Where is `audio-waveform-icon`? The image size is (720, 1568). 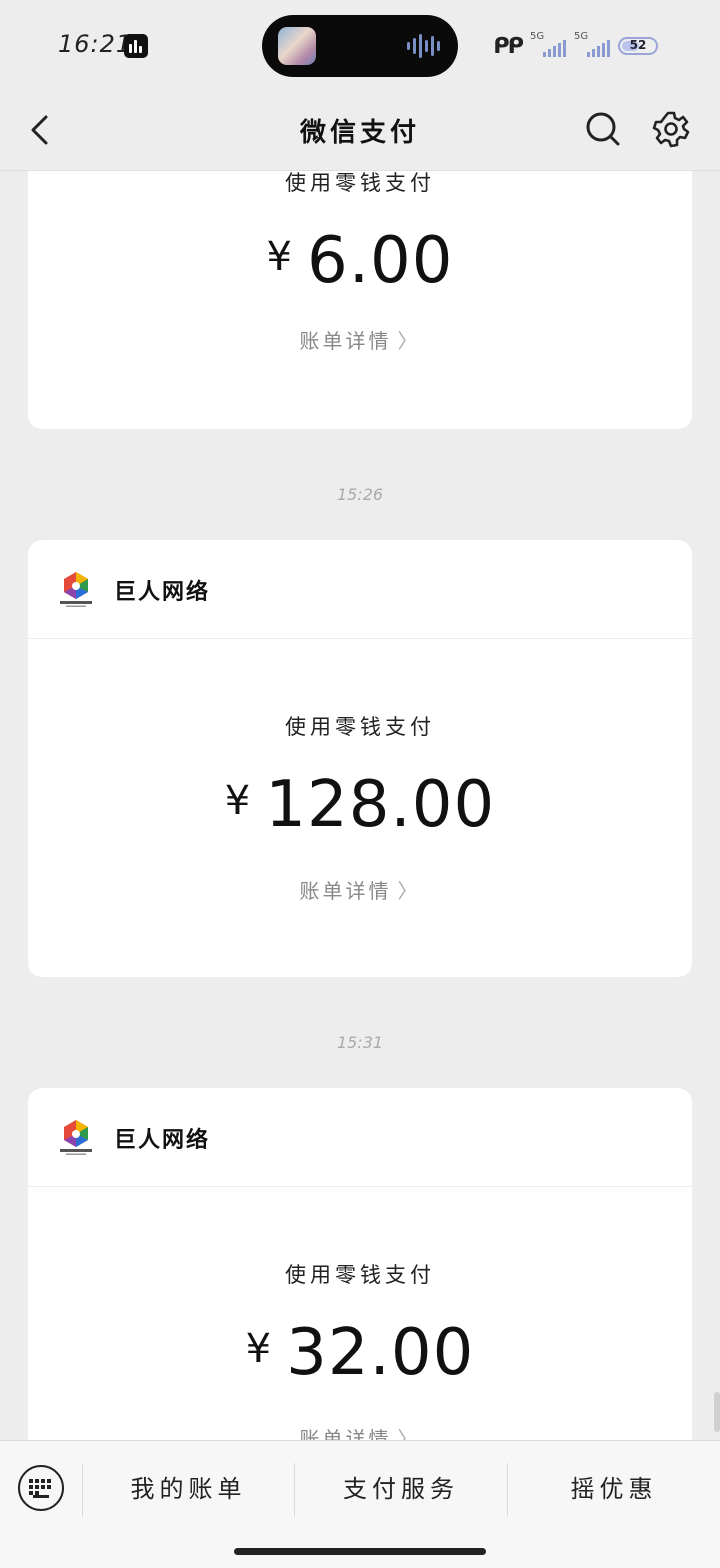 audio-waveform-icon is located at coordinates (423, 46).